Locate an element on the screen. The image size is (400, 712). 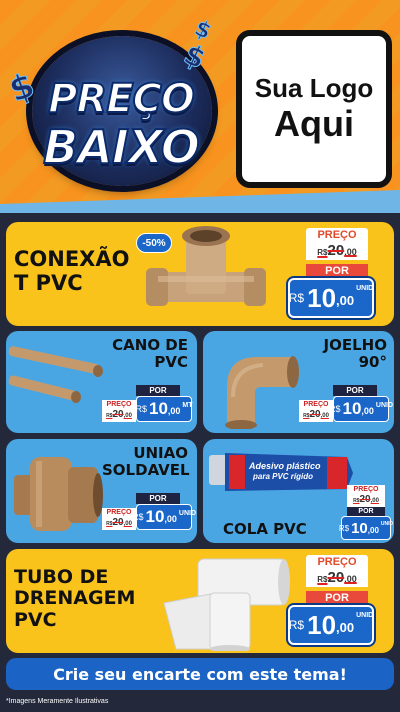
product-title: TUBO DE DRENAGEM PVC is located at coordinates (75, 598).